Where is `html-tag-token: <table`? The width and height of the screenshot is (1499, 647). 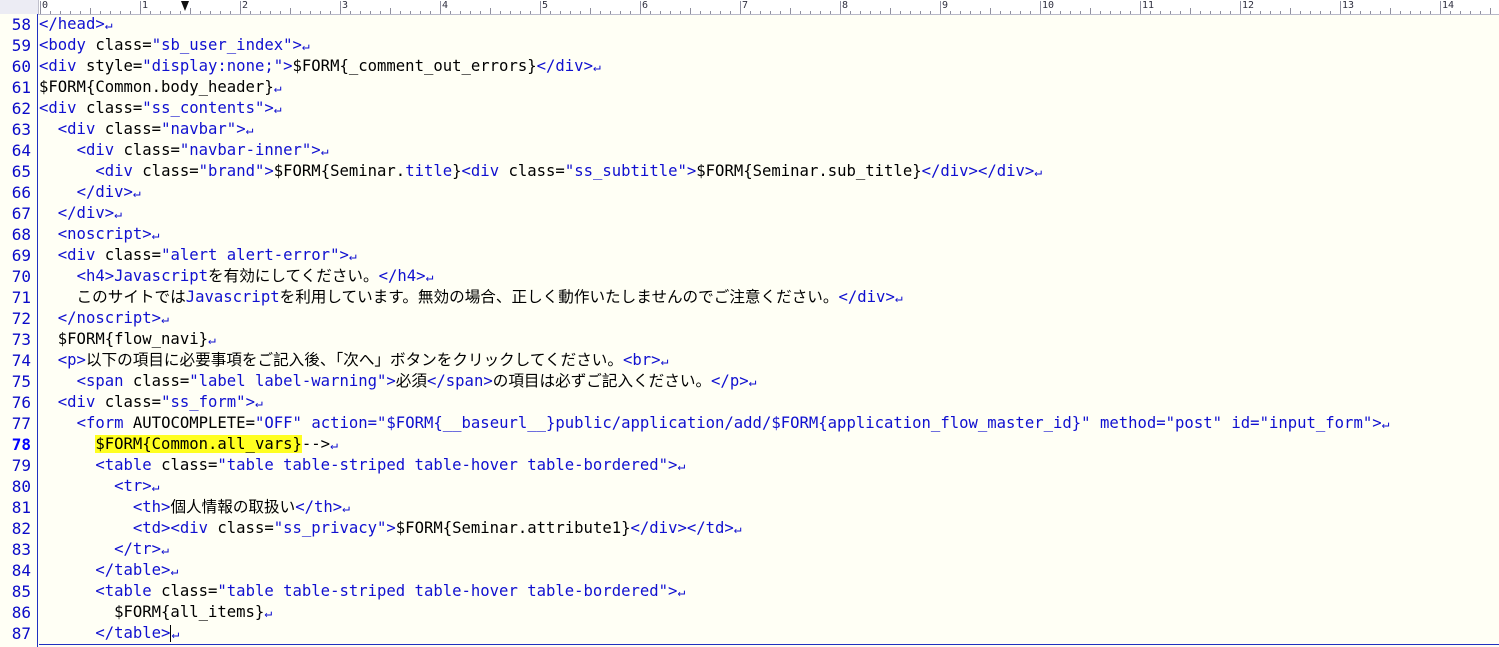 html-tag-token: <table is located at coordinates (128, 591).